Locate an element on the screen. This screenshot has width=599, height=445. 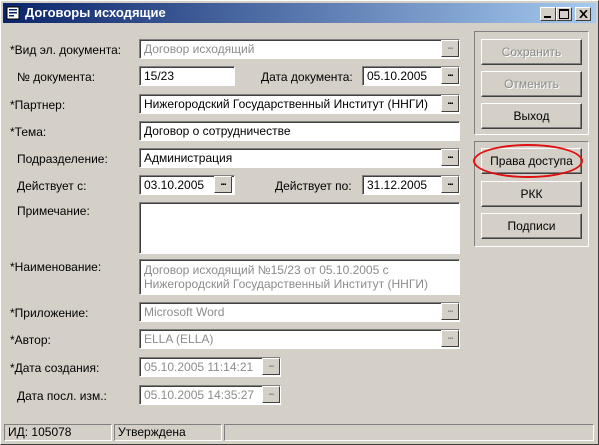
exit-button: Выход is located at coordinates (531, 116).